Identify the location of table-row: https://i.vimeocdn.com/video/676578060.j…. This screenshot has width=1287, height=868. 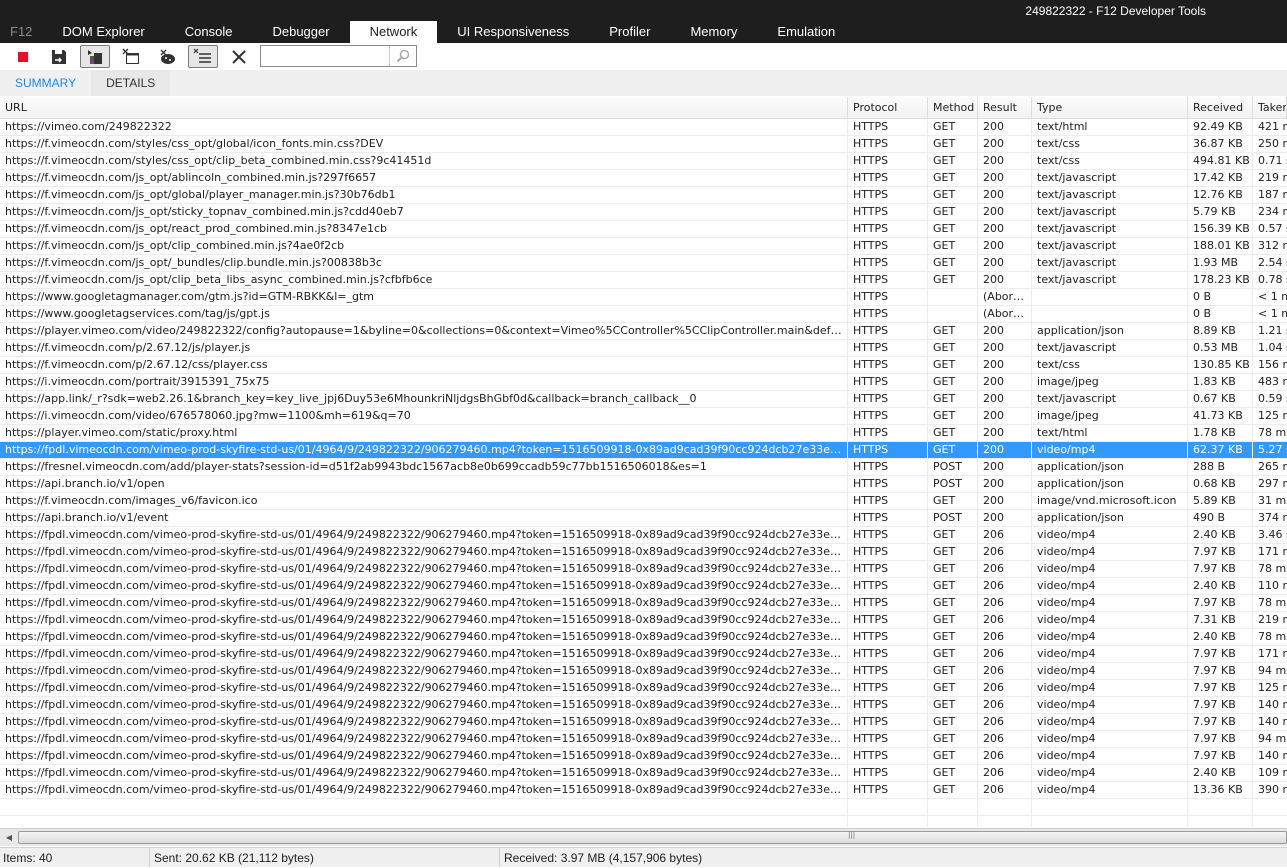
(643, 416).